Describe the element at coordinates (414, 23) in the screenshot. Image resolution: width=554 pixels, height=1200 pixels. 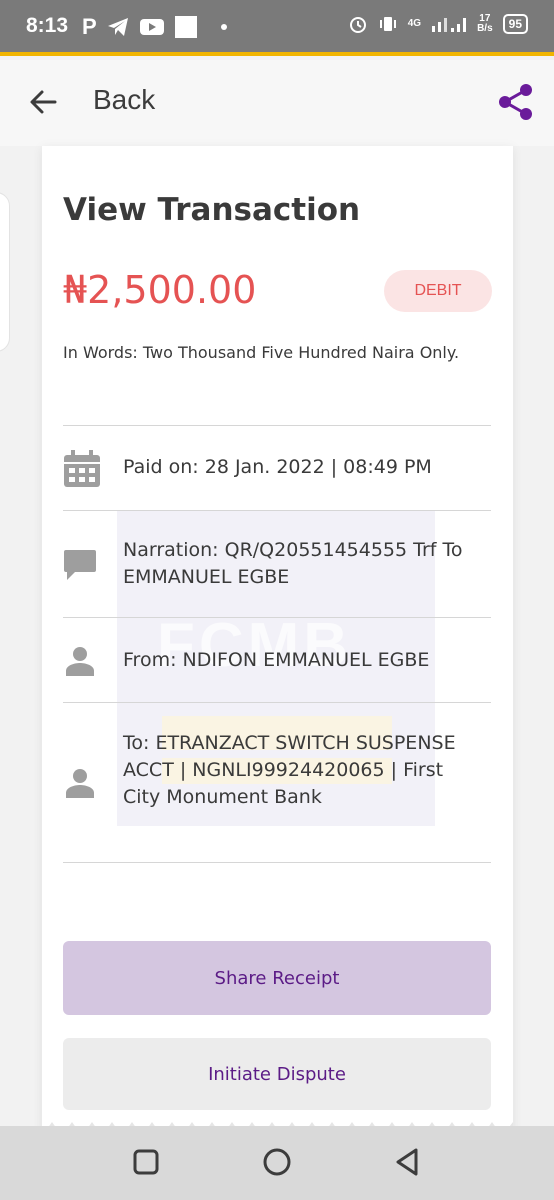
I see `network-type: 4G` at that location.